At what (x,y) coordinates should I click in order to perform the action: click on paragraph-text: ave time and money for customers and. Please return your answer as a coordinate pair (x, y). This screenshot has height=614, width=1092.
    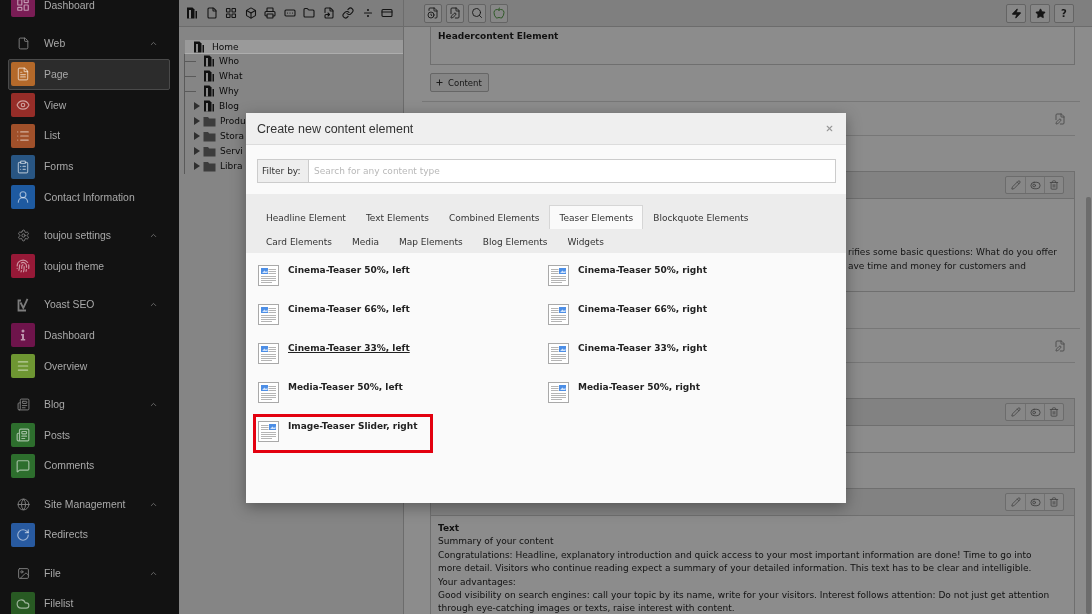
    Looking at the image, I should click on (938, 266).